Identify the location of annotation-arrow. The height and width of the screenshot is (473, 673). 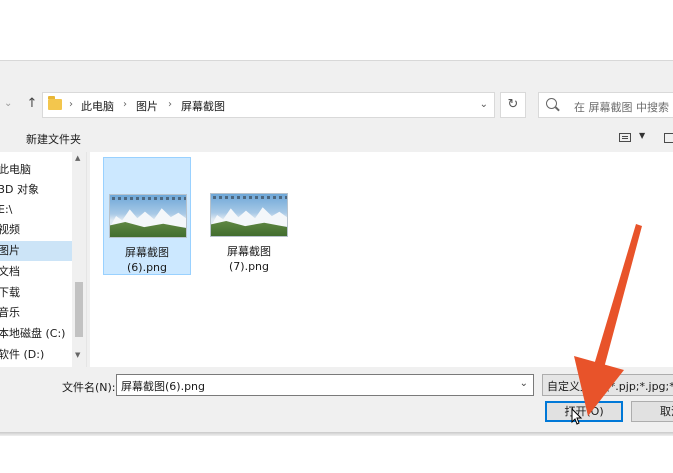
(608, 320).